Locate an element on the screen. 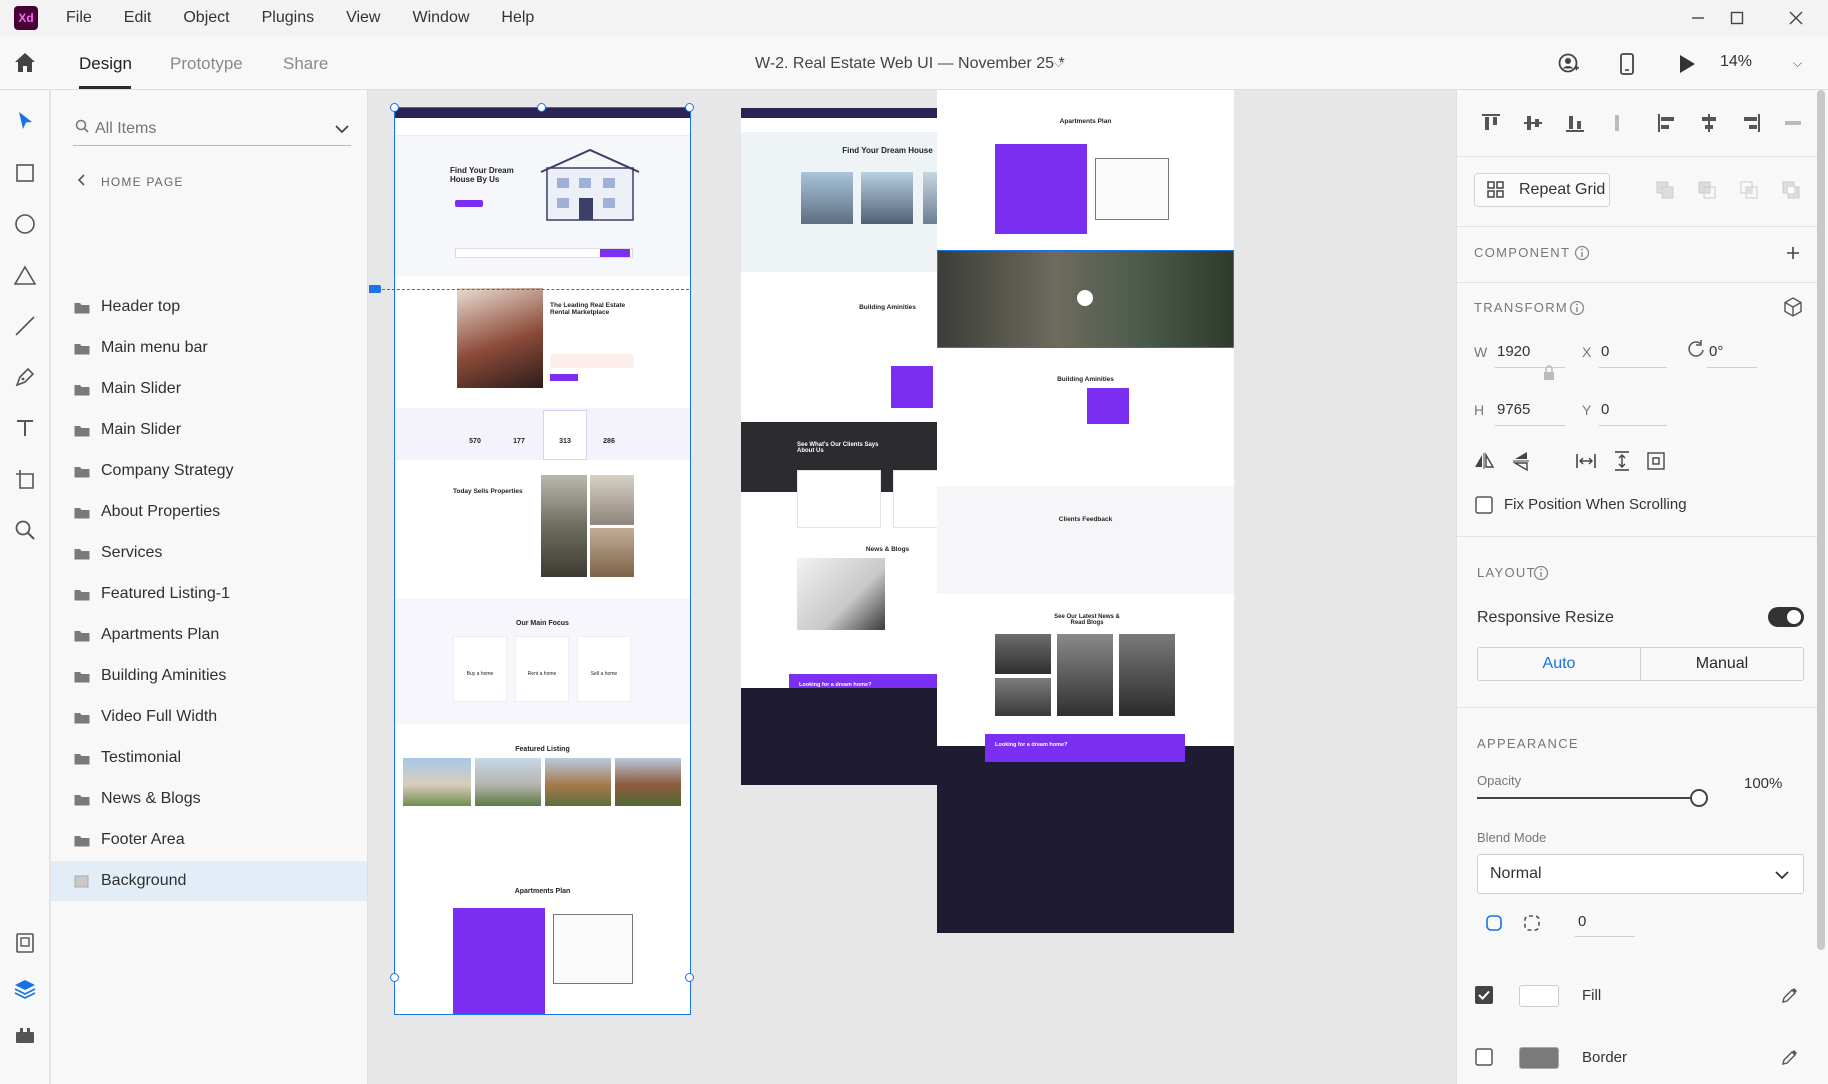 Image resolution: width=1828 pixels, height=1084 pixels. preview-play-button is located at coordinates (1687, 64).